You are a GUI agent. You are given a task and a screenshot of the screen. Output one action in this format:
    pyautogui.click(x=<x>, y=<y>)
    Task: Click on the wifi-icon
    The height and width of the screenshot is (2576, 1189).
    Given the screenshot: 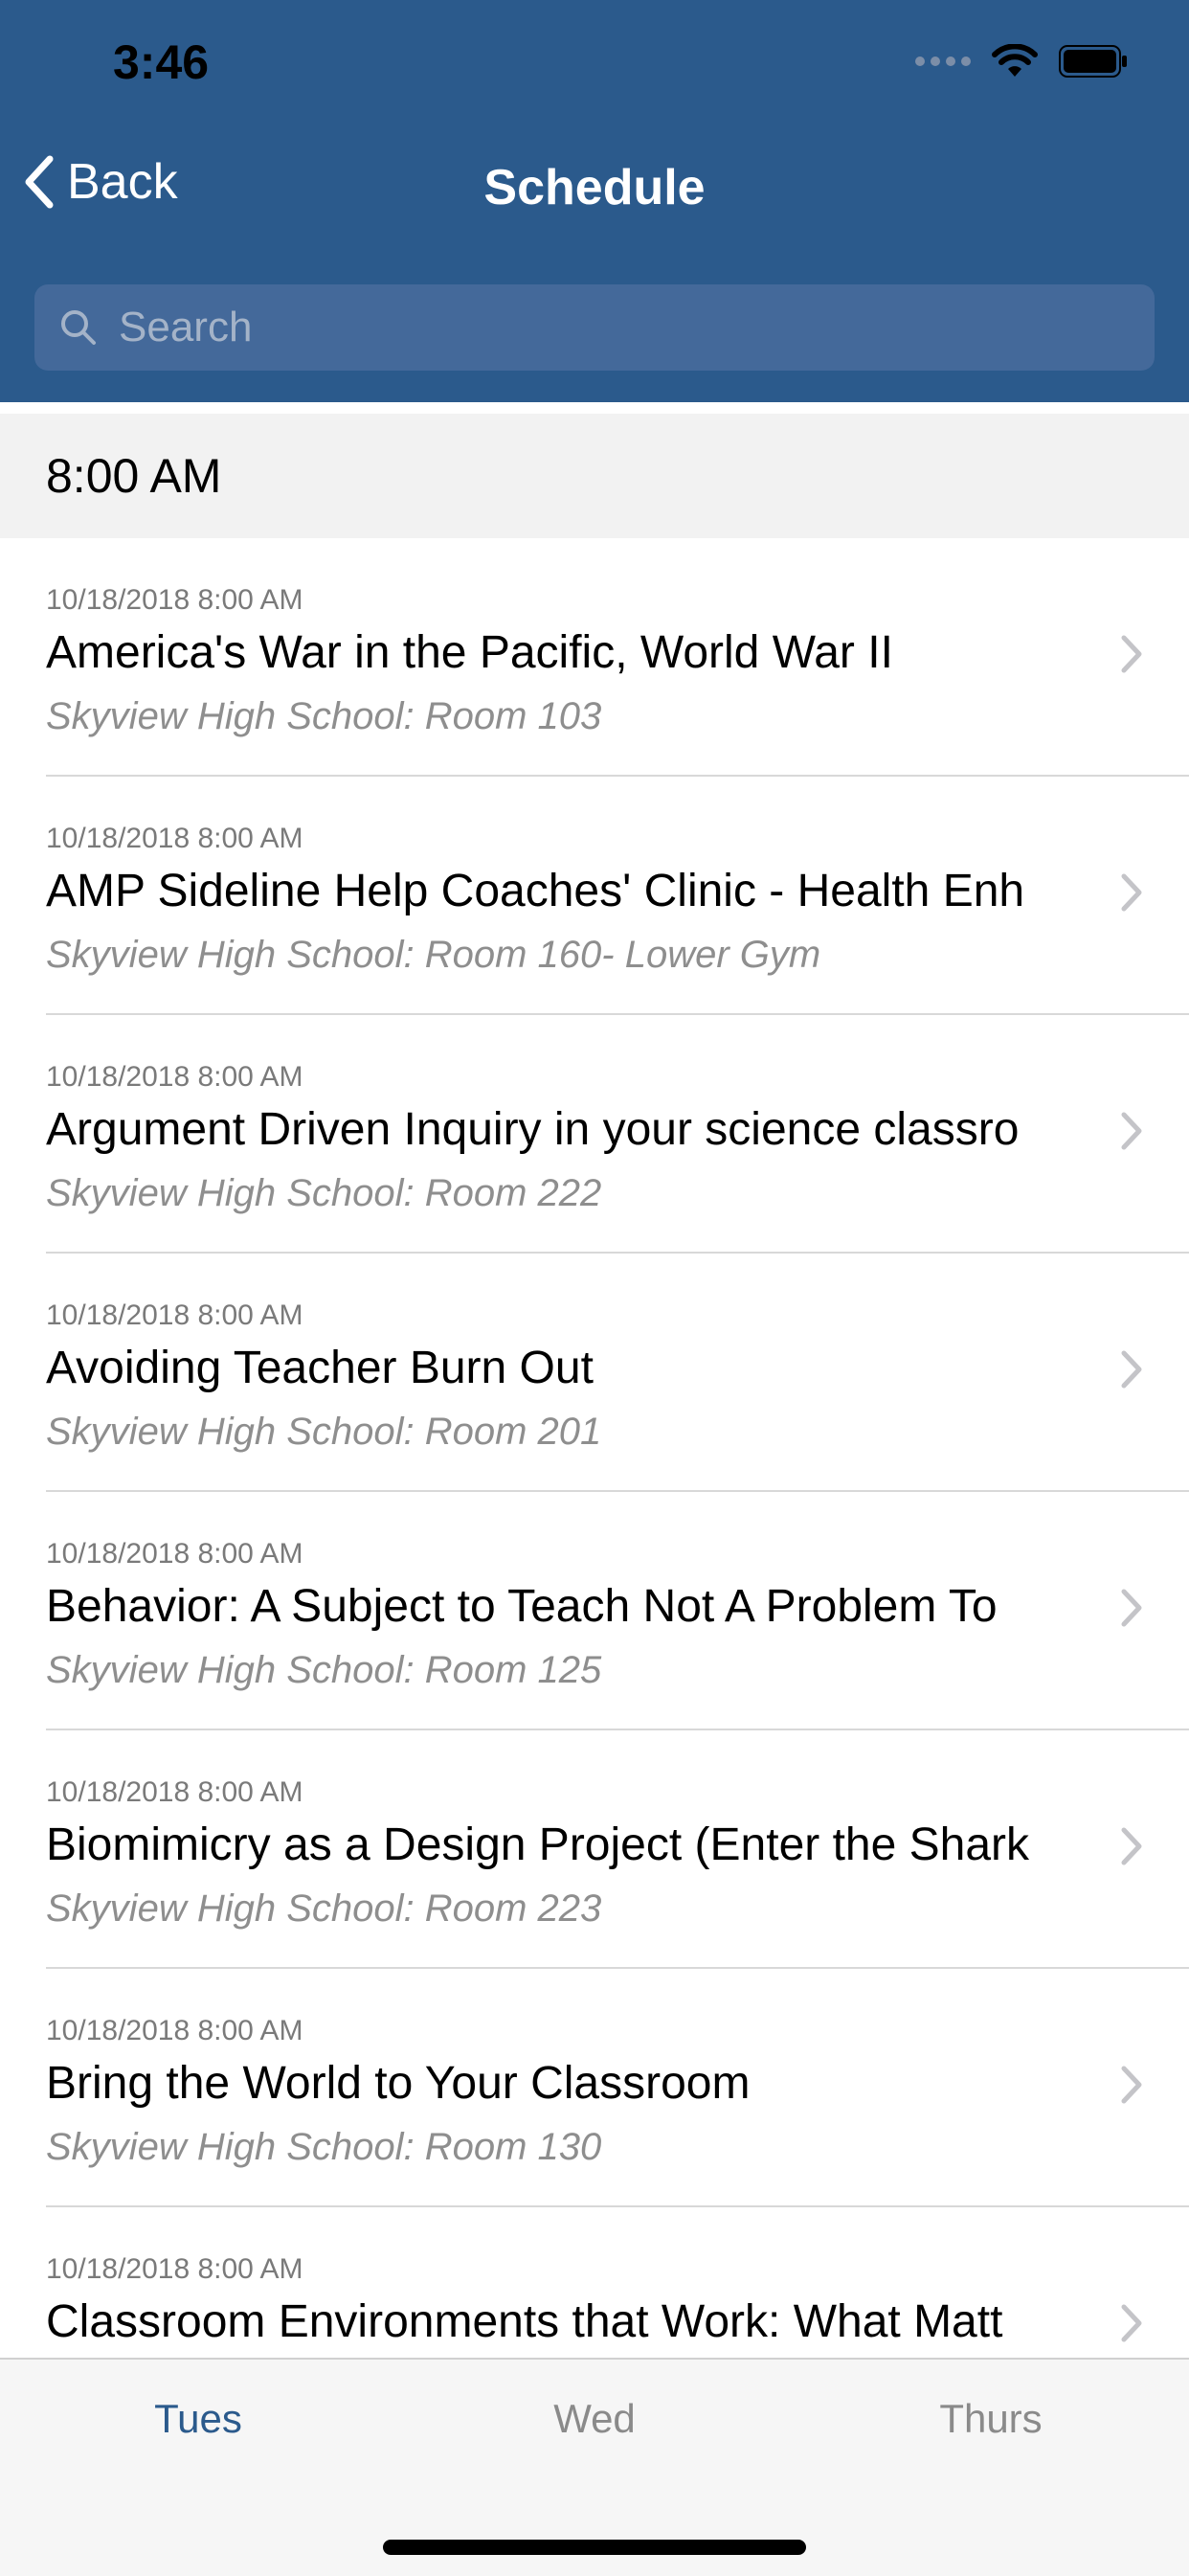 What is the action you would take?
    pyautogui.click(x=1015, y=60)
    